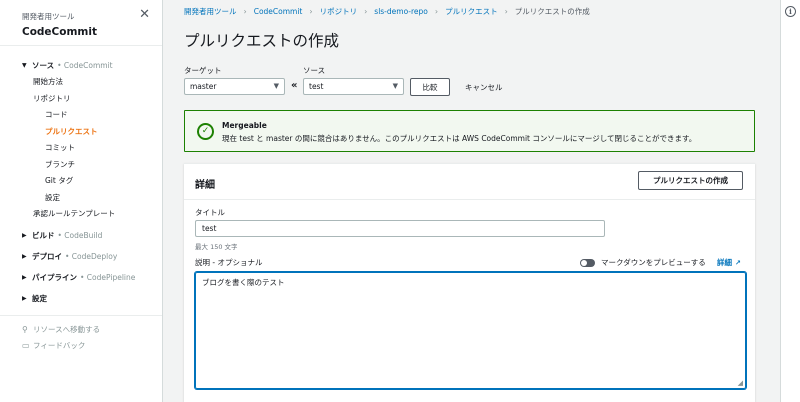 This screenshot has height=402, width=800. I want to click on sidebar-group-label: ビルド, so click(43, 235).